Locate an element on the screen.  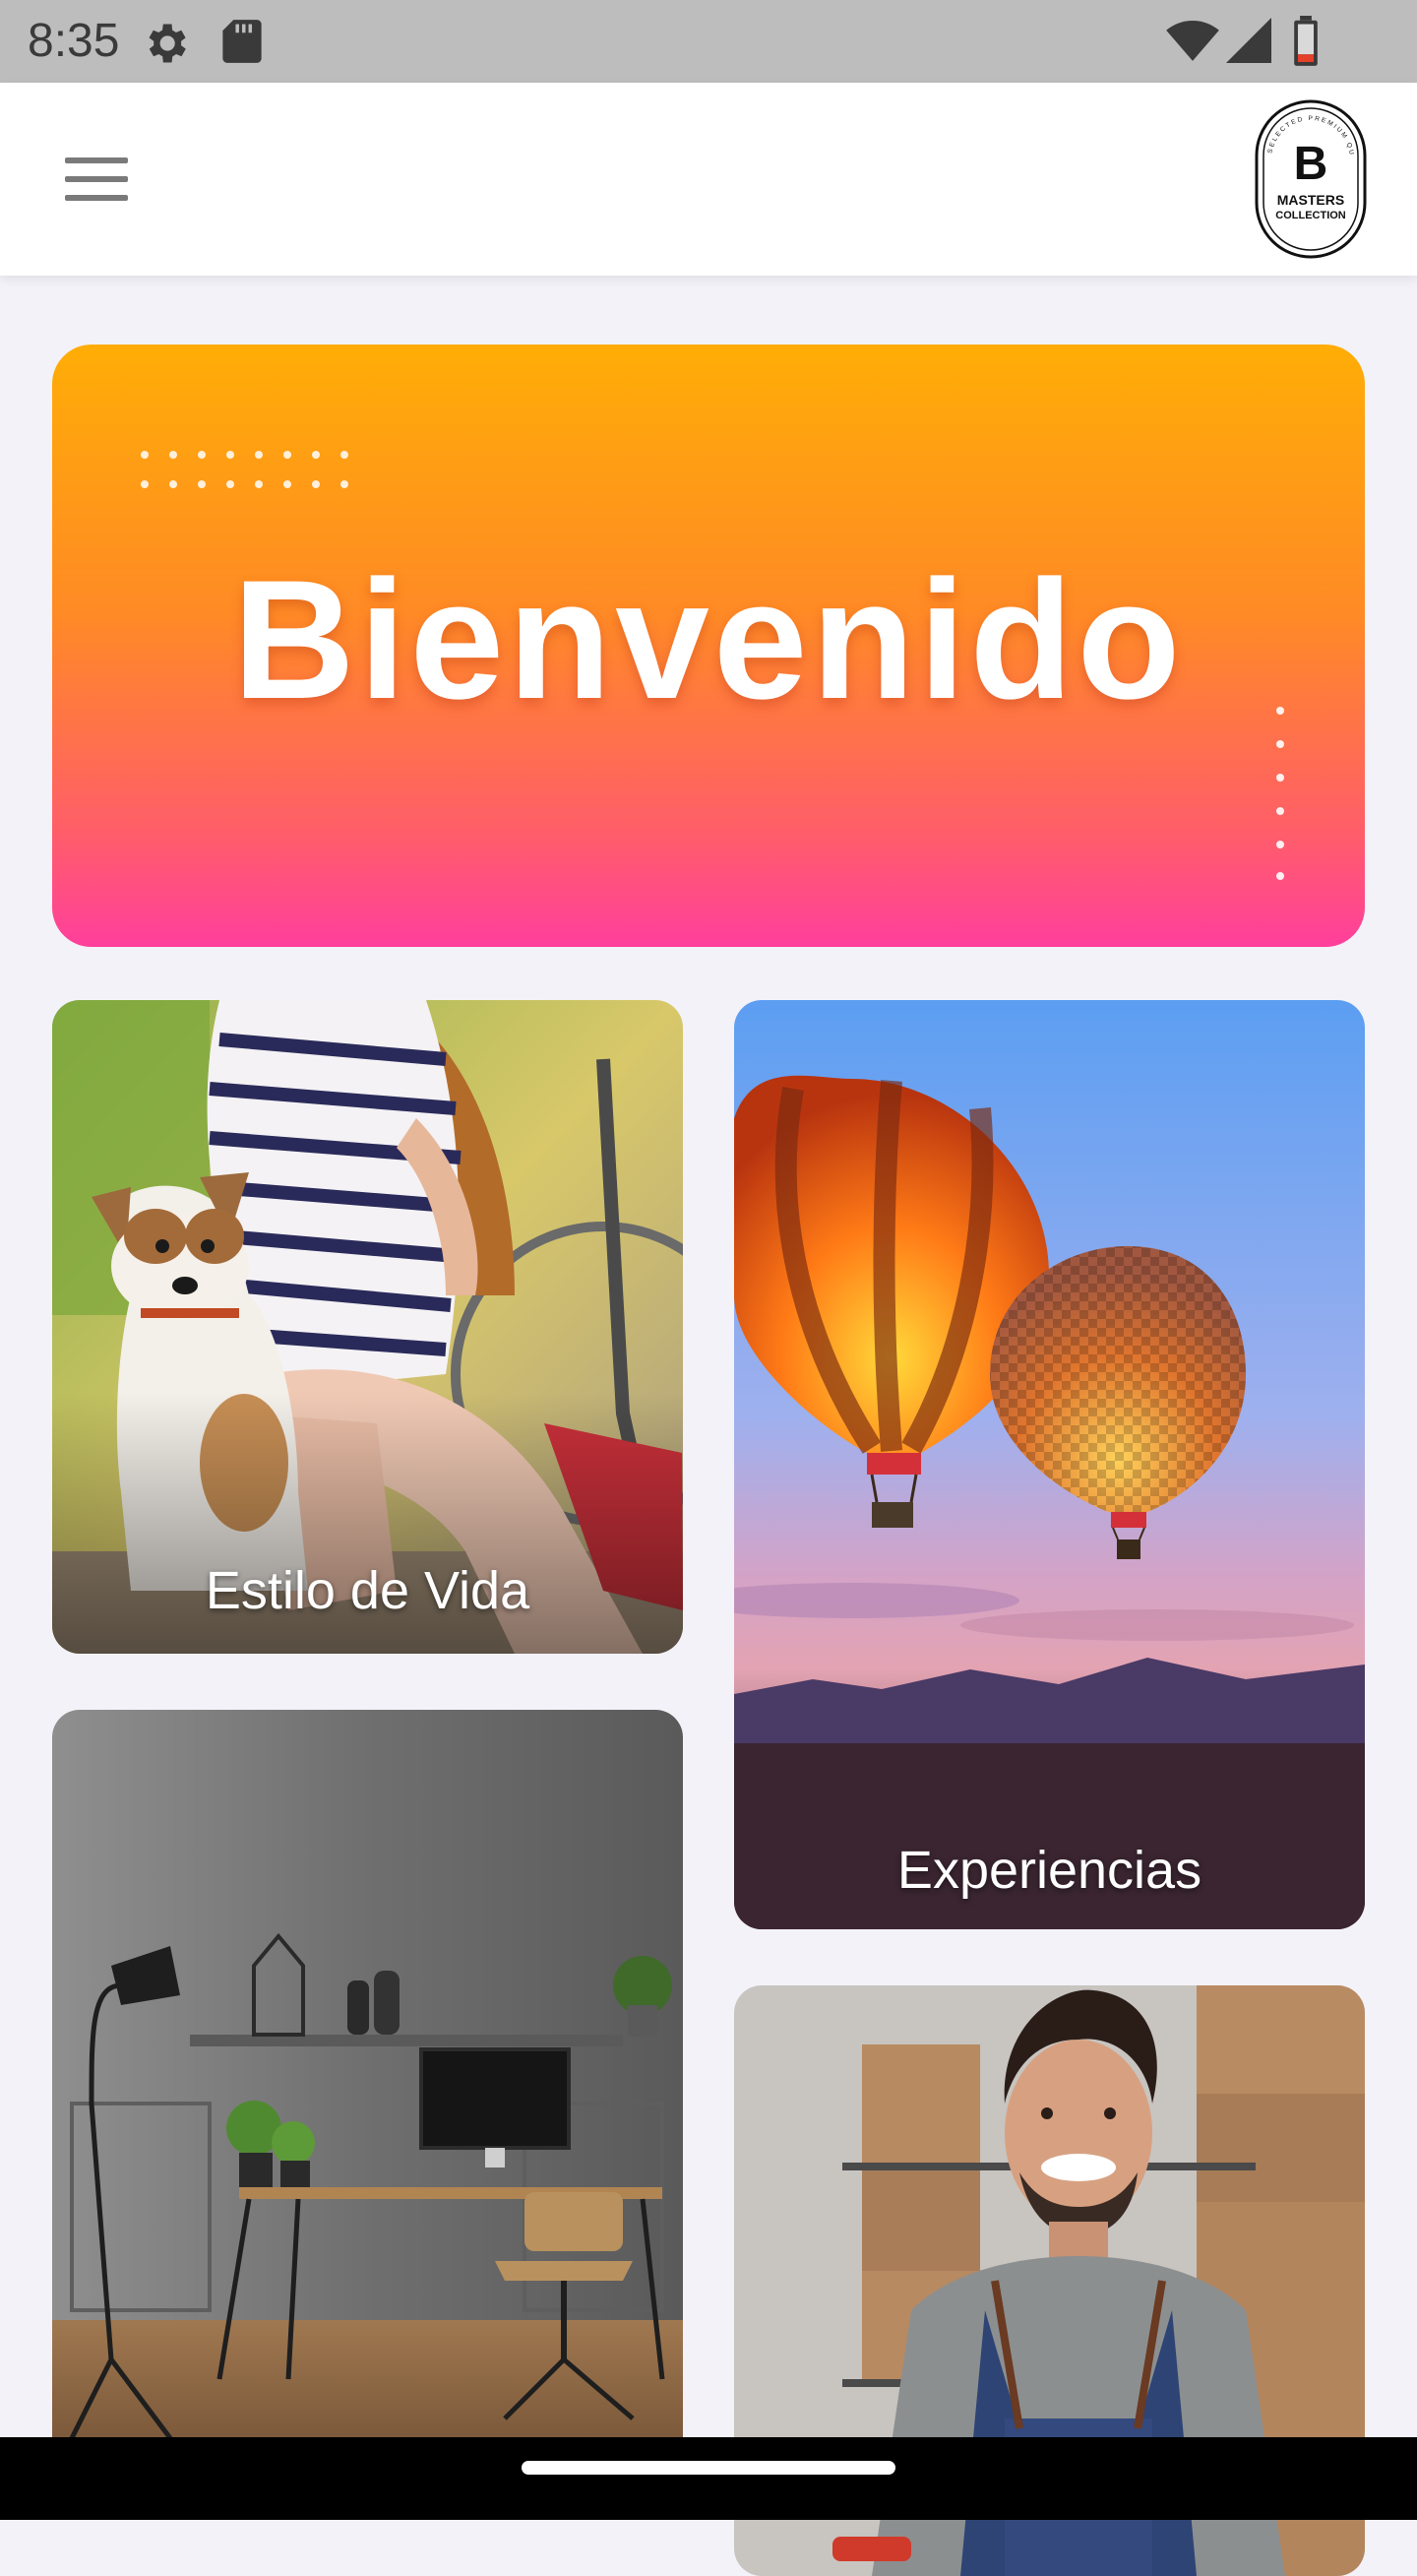
category-tile-home is located at coordinates (367, 2103).